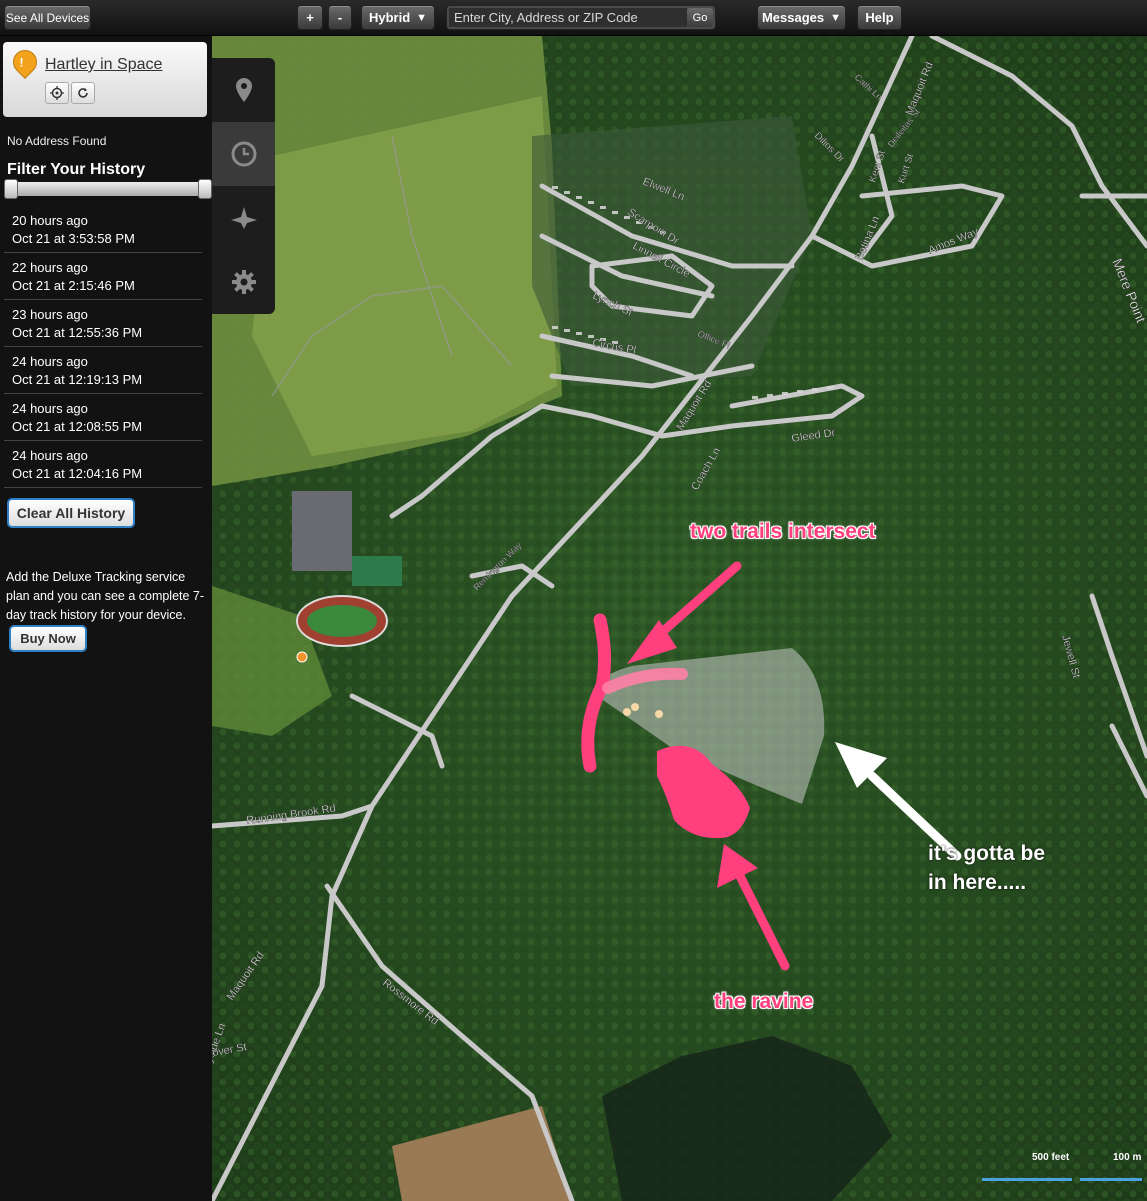 This screenshot has width=1147, height=1201. Describe the element at coordinates (340, 17) in the screenshot. I see `zoom-out-button: -` at that location.